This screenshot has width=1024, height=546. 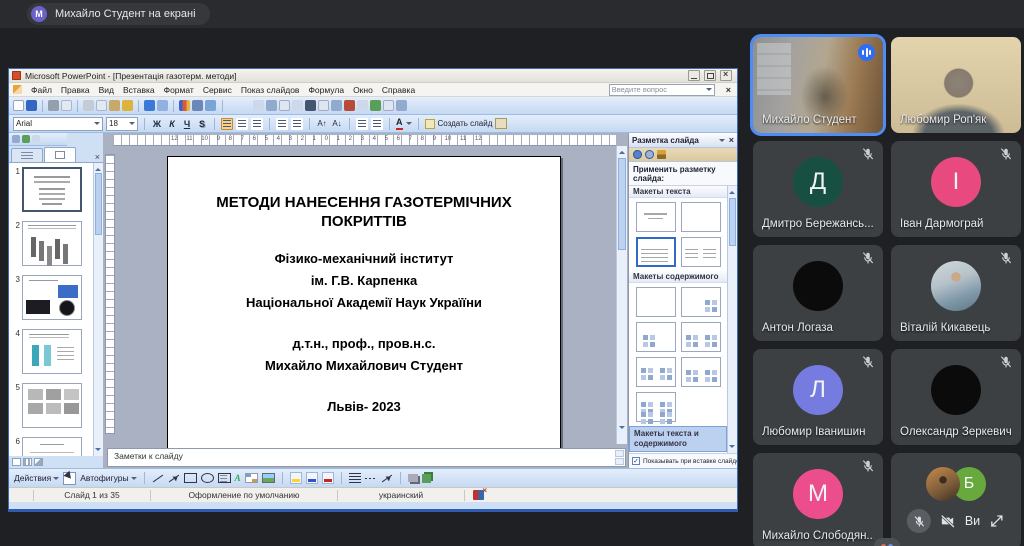 I want to click on panel-close-icon: ×, so click(x=97, y=157).